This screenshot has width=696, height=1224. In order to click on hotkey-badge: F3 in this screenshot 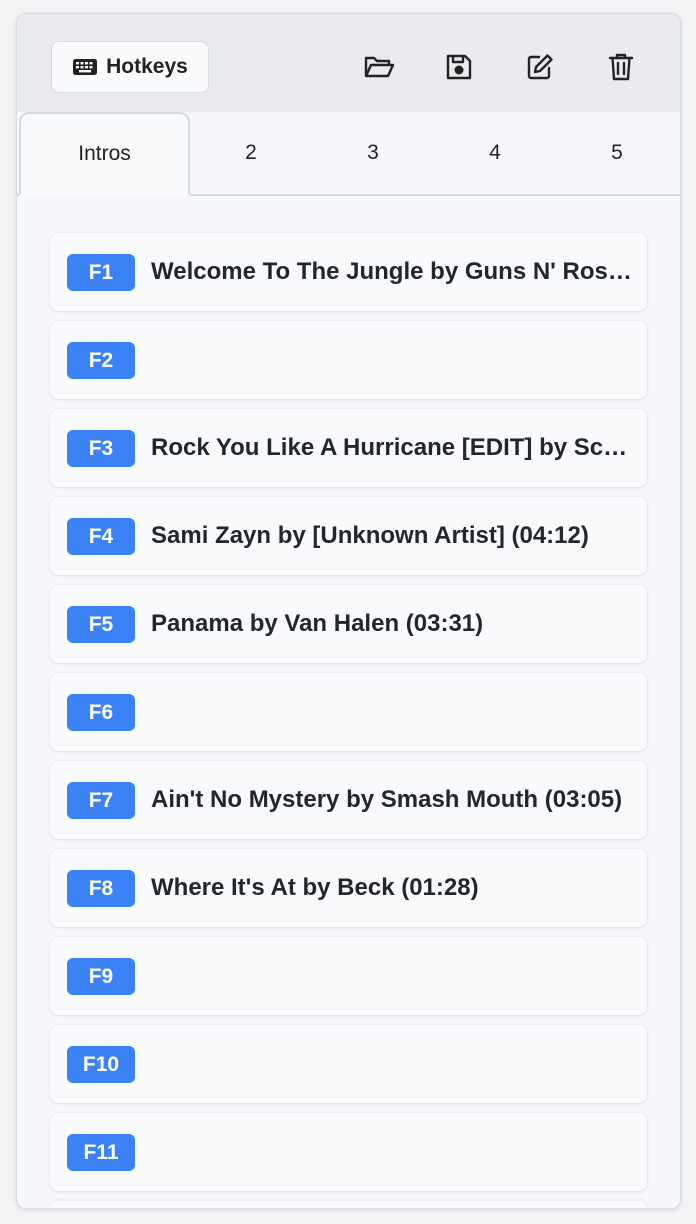, I will do `click(101, 448)`.